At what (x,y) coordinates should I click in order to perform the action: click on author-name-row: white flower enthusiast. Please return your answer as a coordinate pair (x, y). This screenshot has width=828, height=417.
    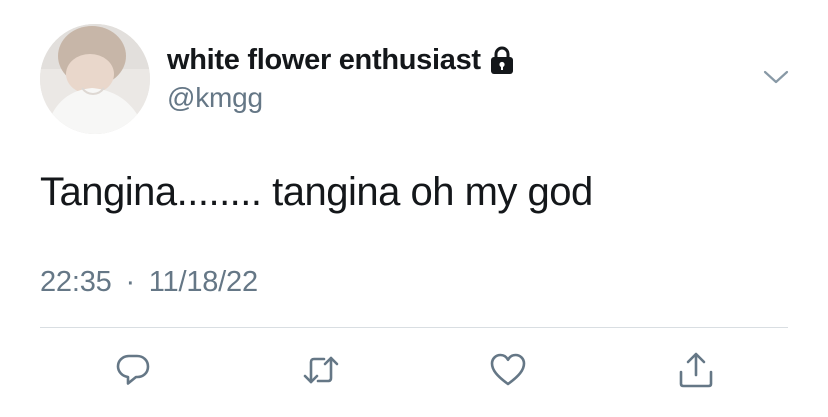
    Looking at the image, I should click on (340, 60).